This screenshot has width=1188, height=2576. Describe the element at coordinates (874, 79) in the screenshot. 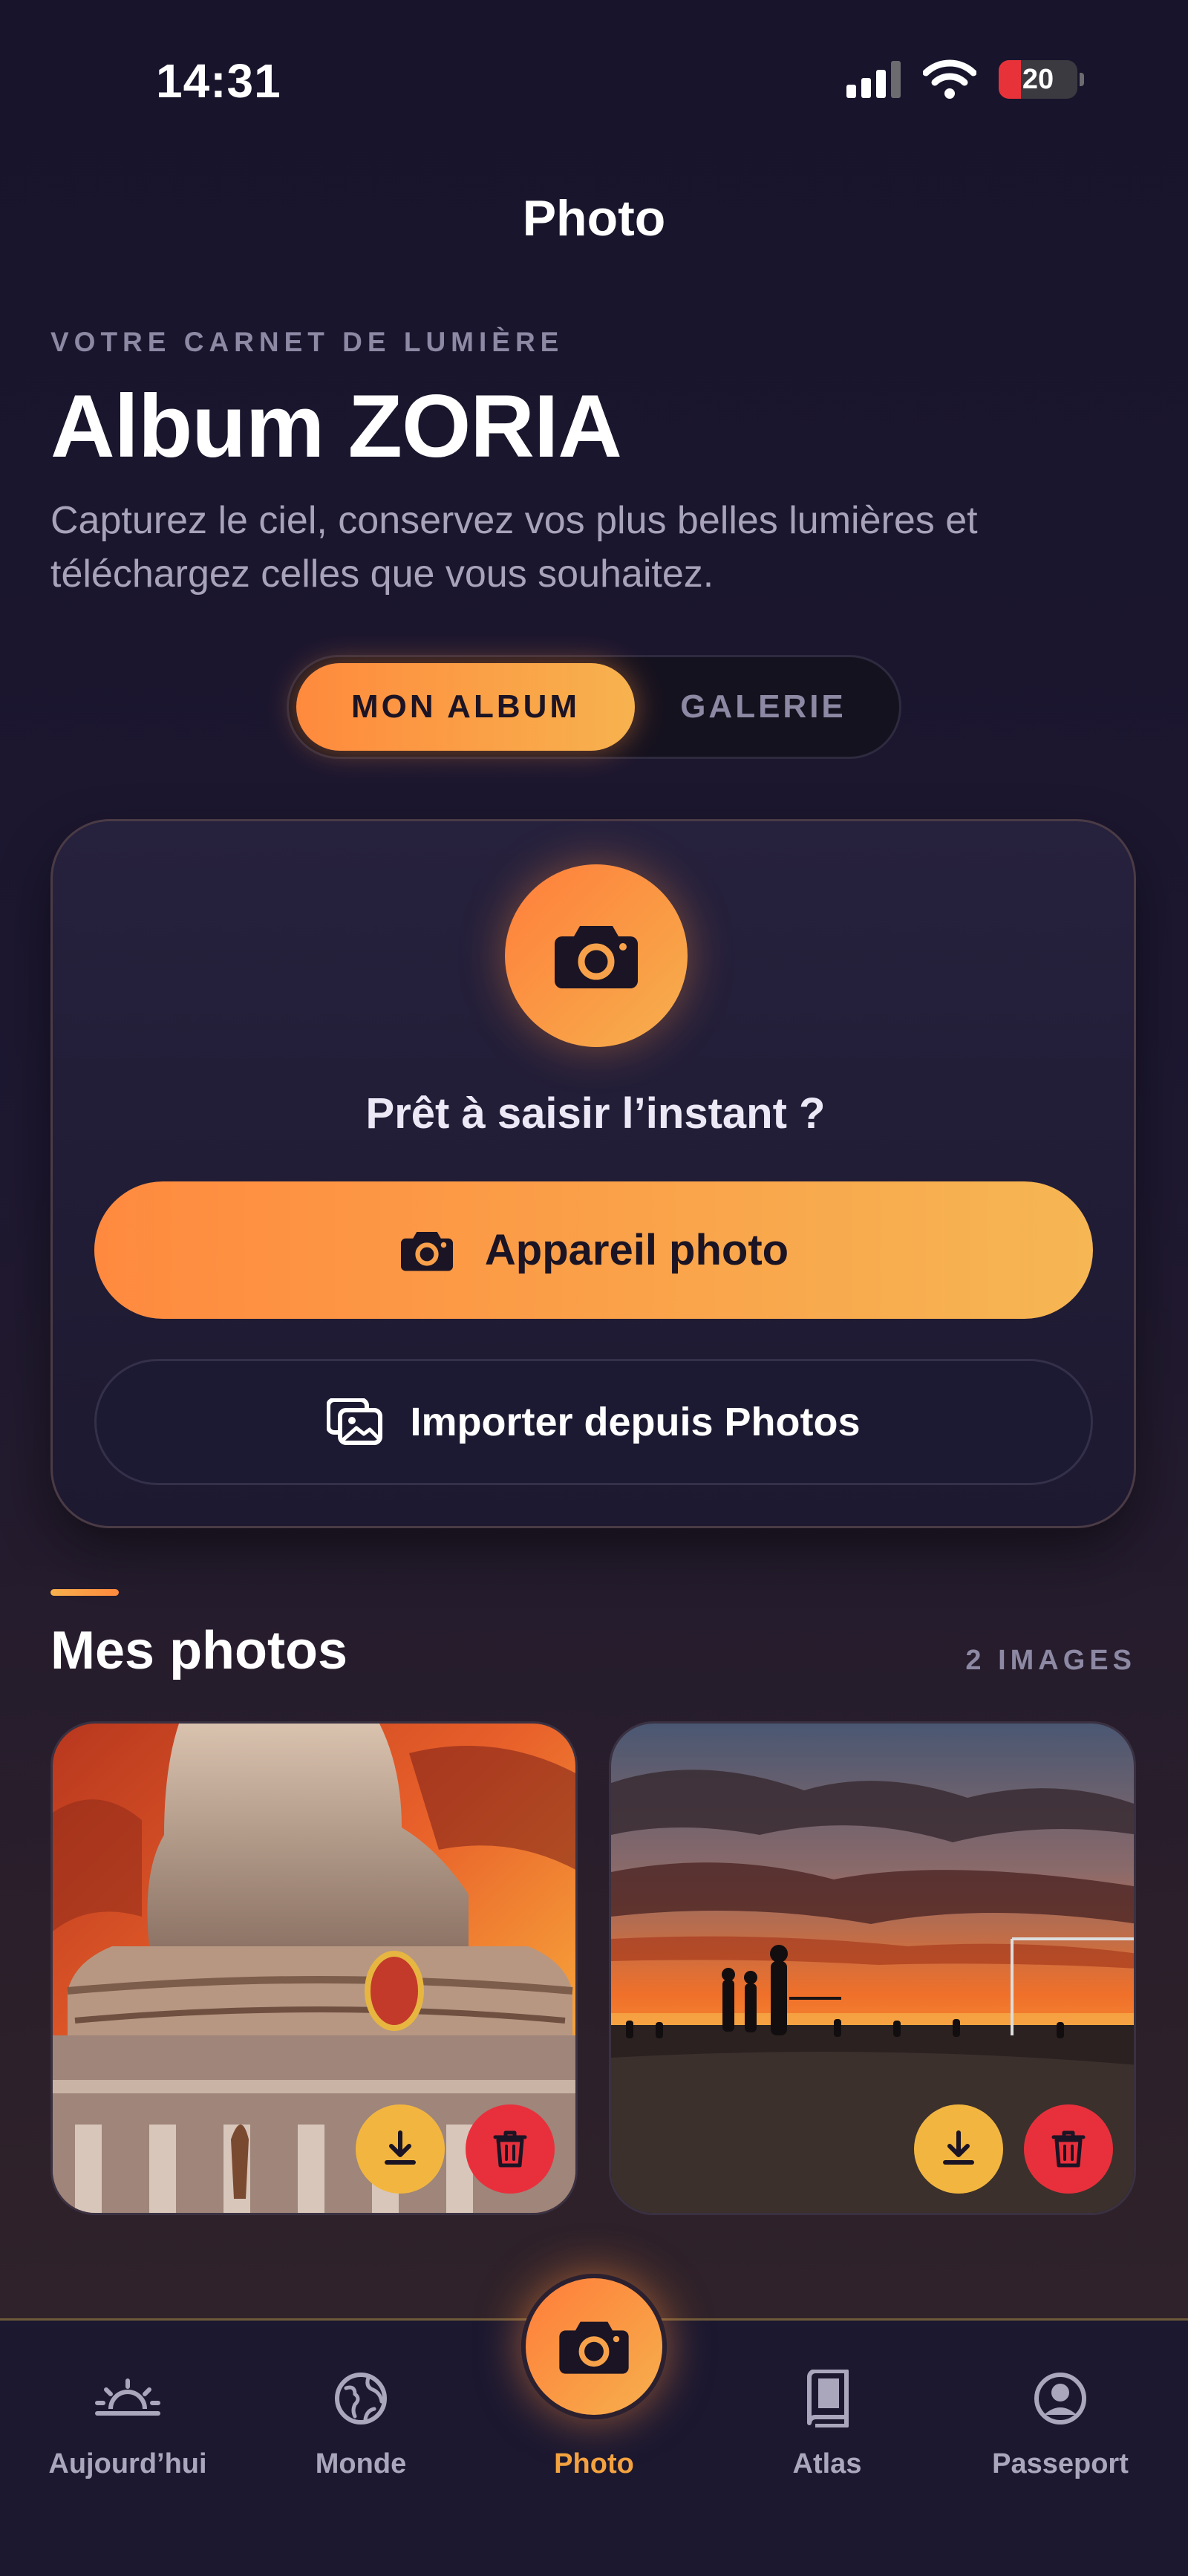

I see `cellular-signal-icon` at that location.